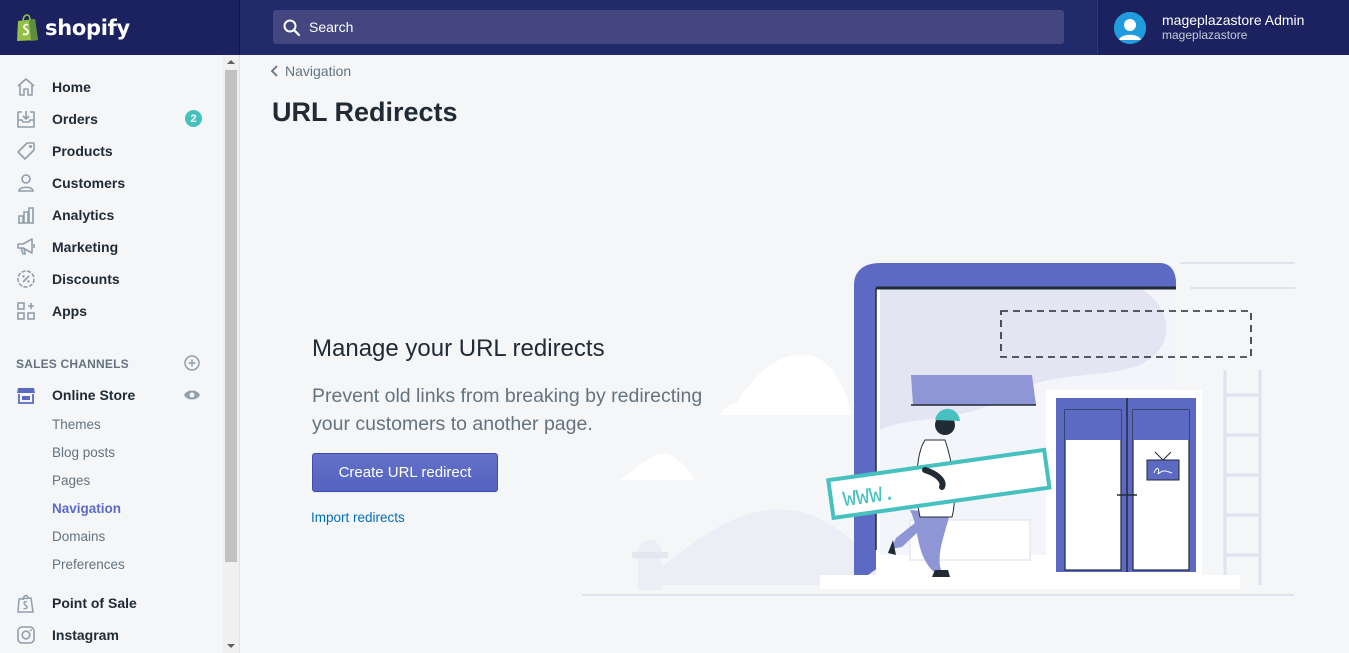 The height and width of the screenshot is (653, 1349). Describe the element at coordinates (26, 279) in the screenshot. I see `discount-icon` at that location.